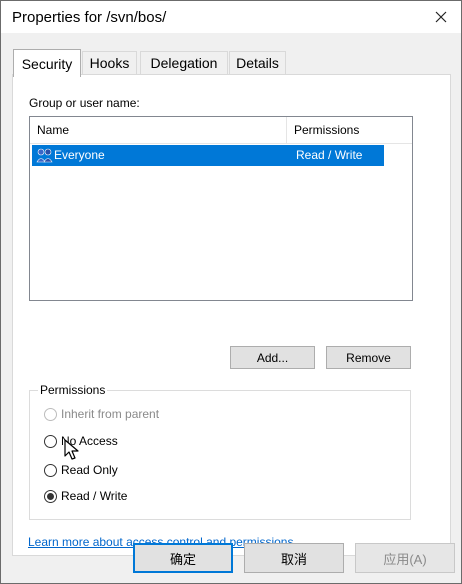  What do you see at coordinates (110, 414) in the screenshot?
I see `radio-label: Inherit from parent` at bounding box center [110, 414].